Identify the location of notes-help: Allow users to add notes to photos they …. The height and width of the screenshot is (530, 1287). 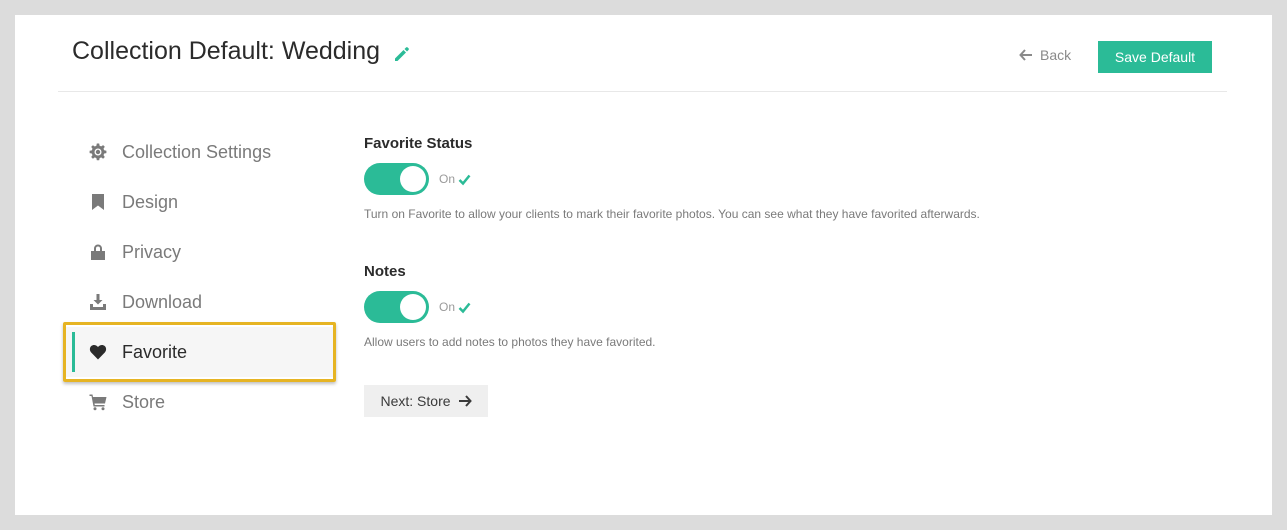
(510, 342).